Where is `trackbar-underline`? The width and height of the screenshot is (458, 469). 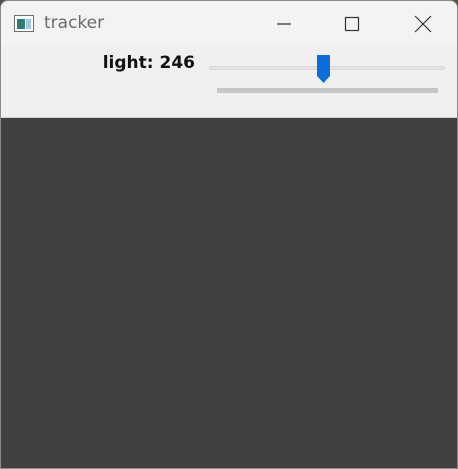 trackbar-underline is located at coordinates (327, 90).